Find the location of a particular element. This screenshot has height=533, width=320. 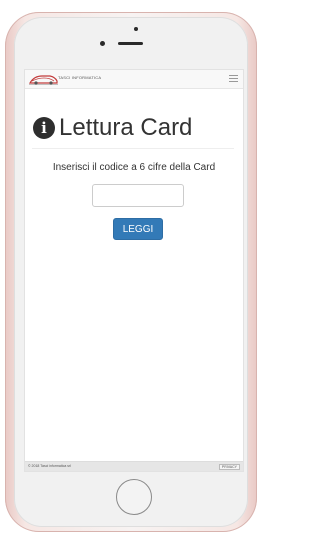

hamburger-menu-icon is located at coordinates (233, 79).